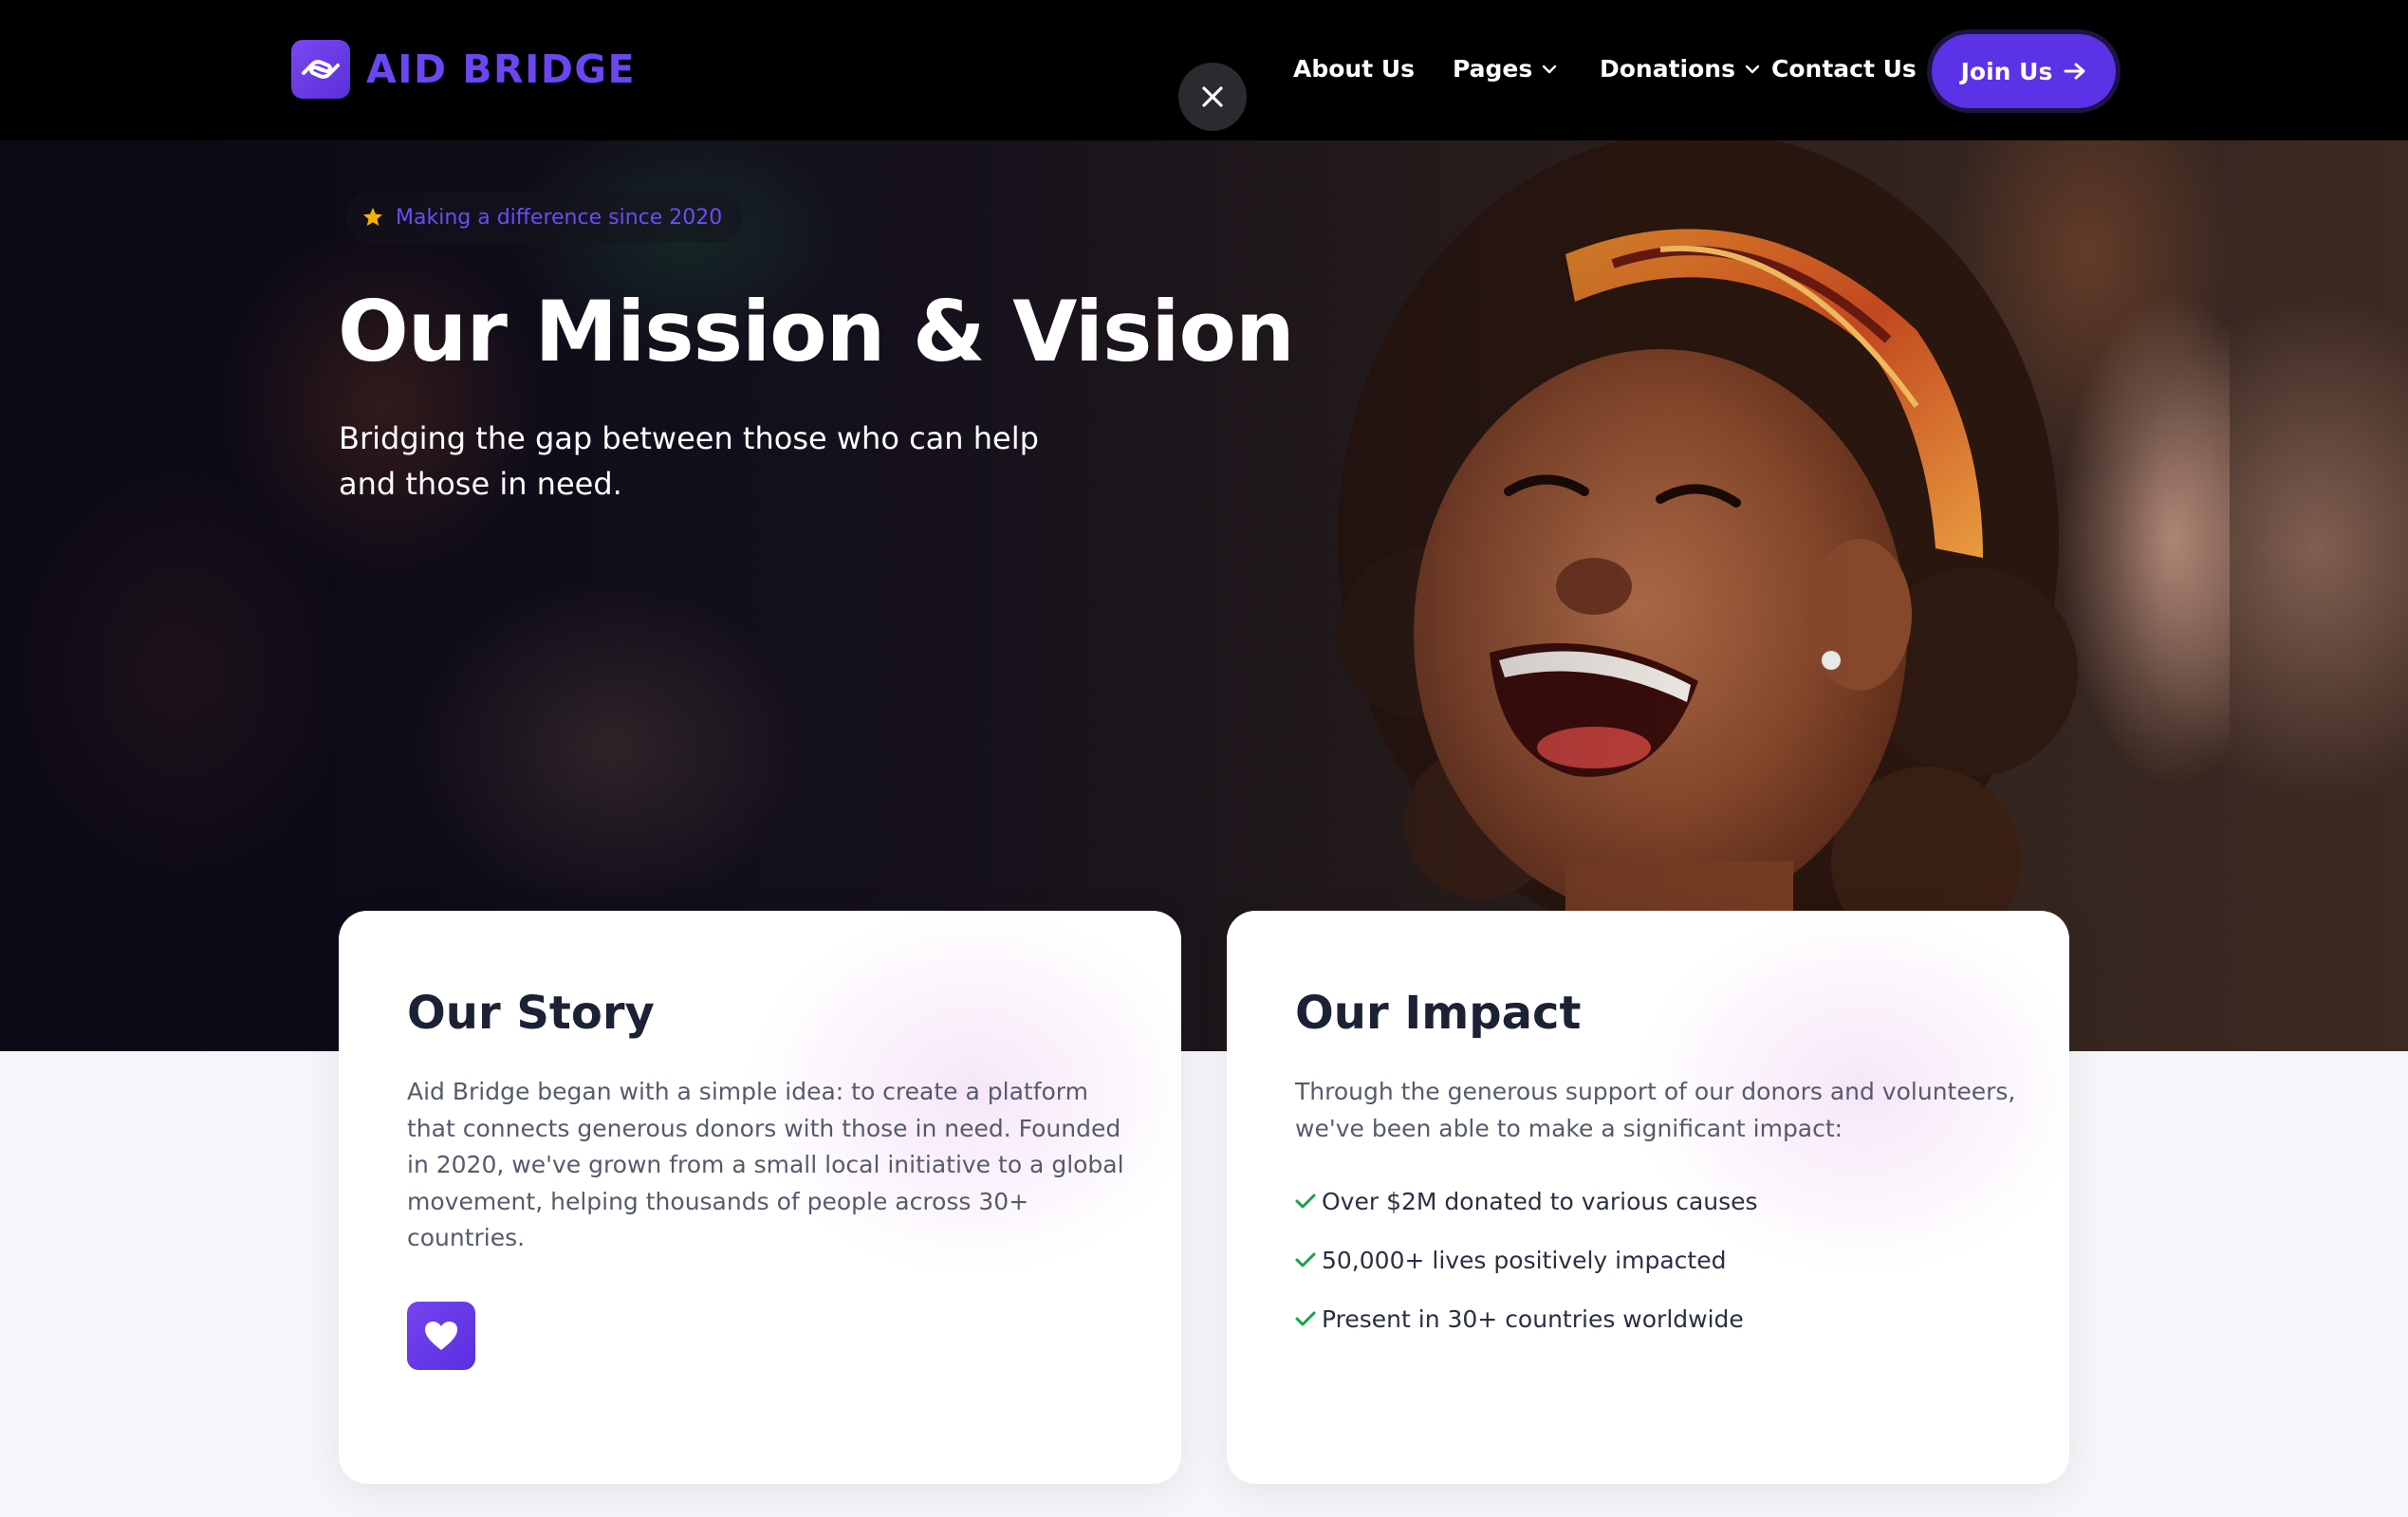 The height and width of the screenshot is (1517, 2408). I want to click on heart-button, so click(441, 1336).